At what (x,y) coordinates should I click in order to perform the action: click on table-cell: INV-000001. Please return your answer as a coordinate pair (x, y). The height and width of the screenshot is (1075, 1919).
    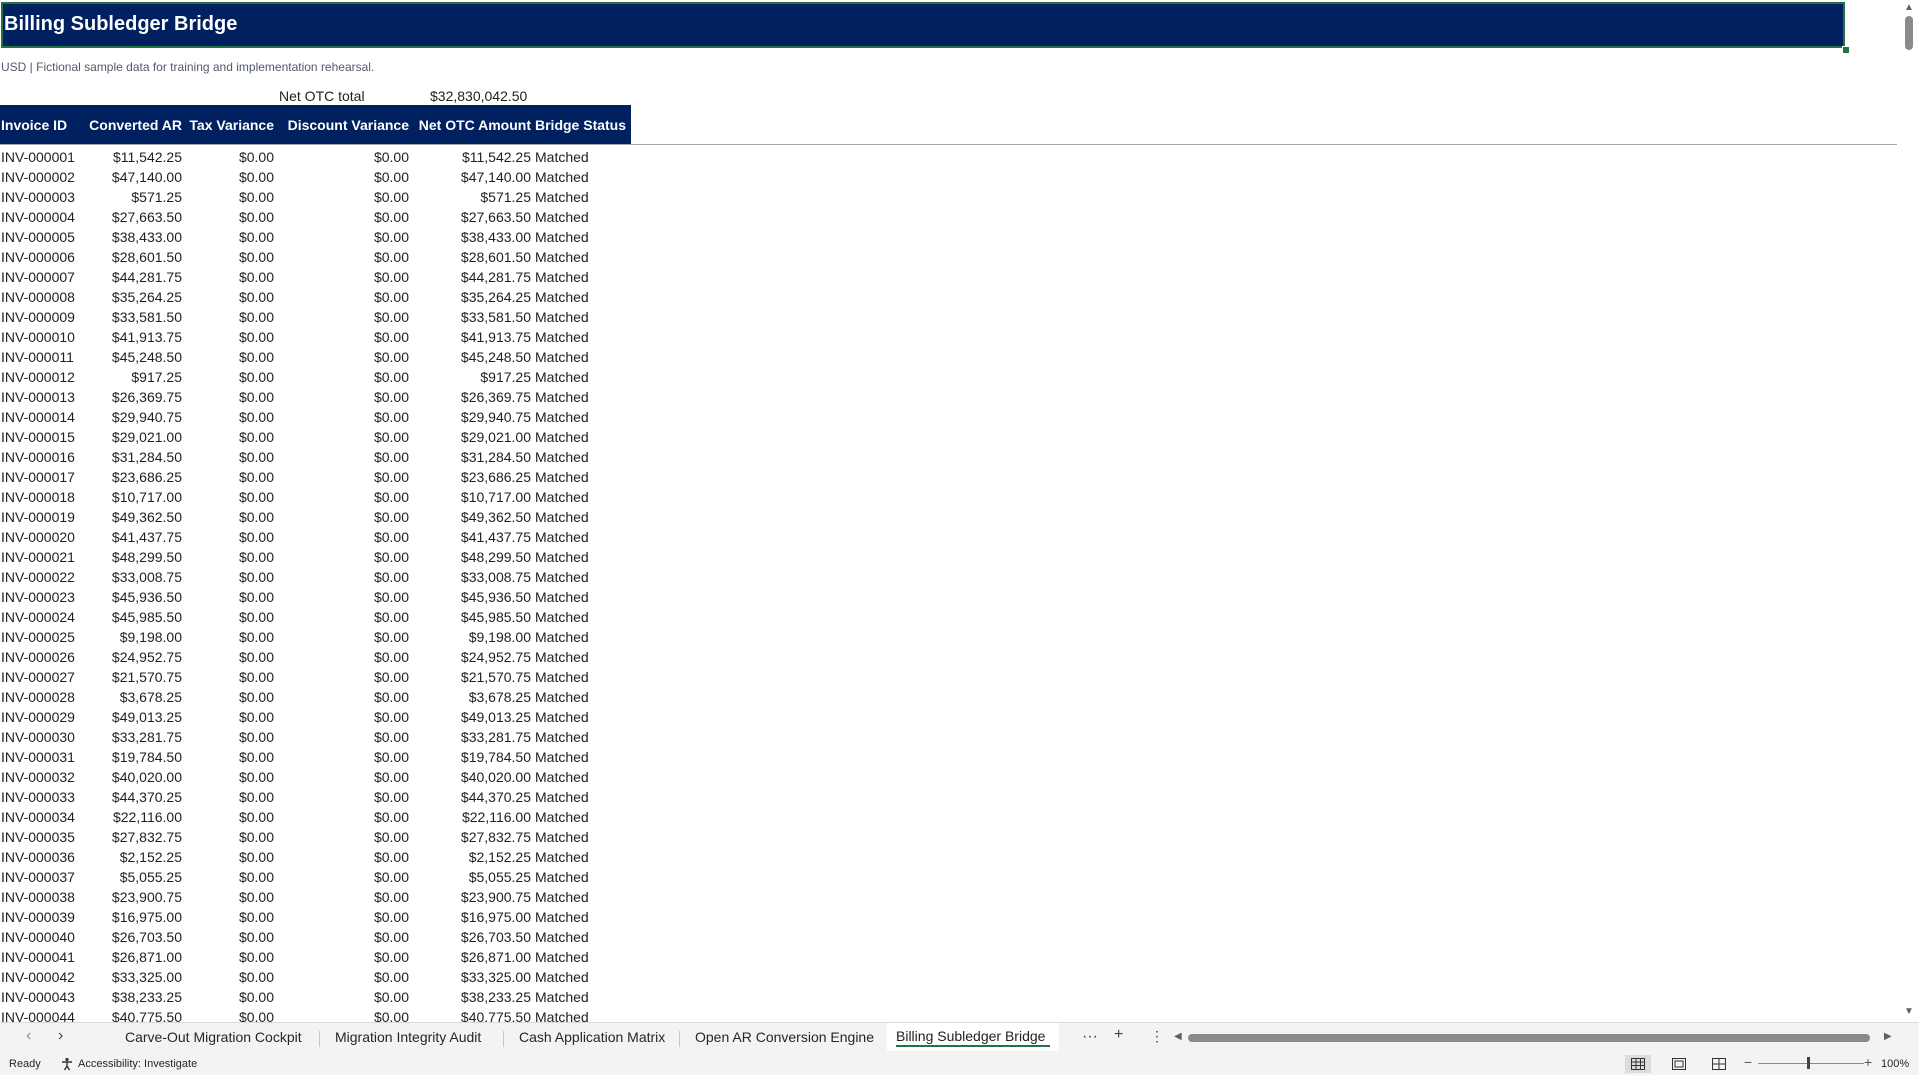
    Looking at the image, I should click on (42, 157).